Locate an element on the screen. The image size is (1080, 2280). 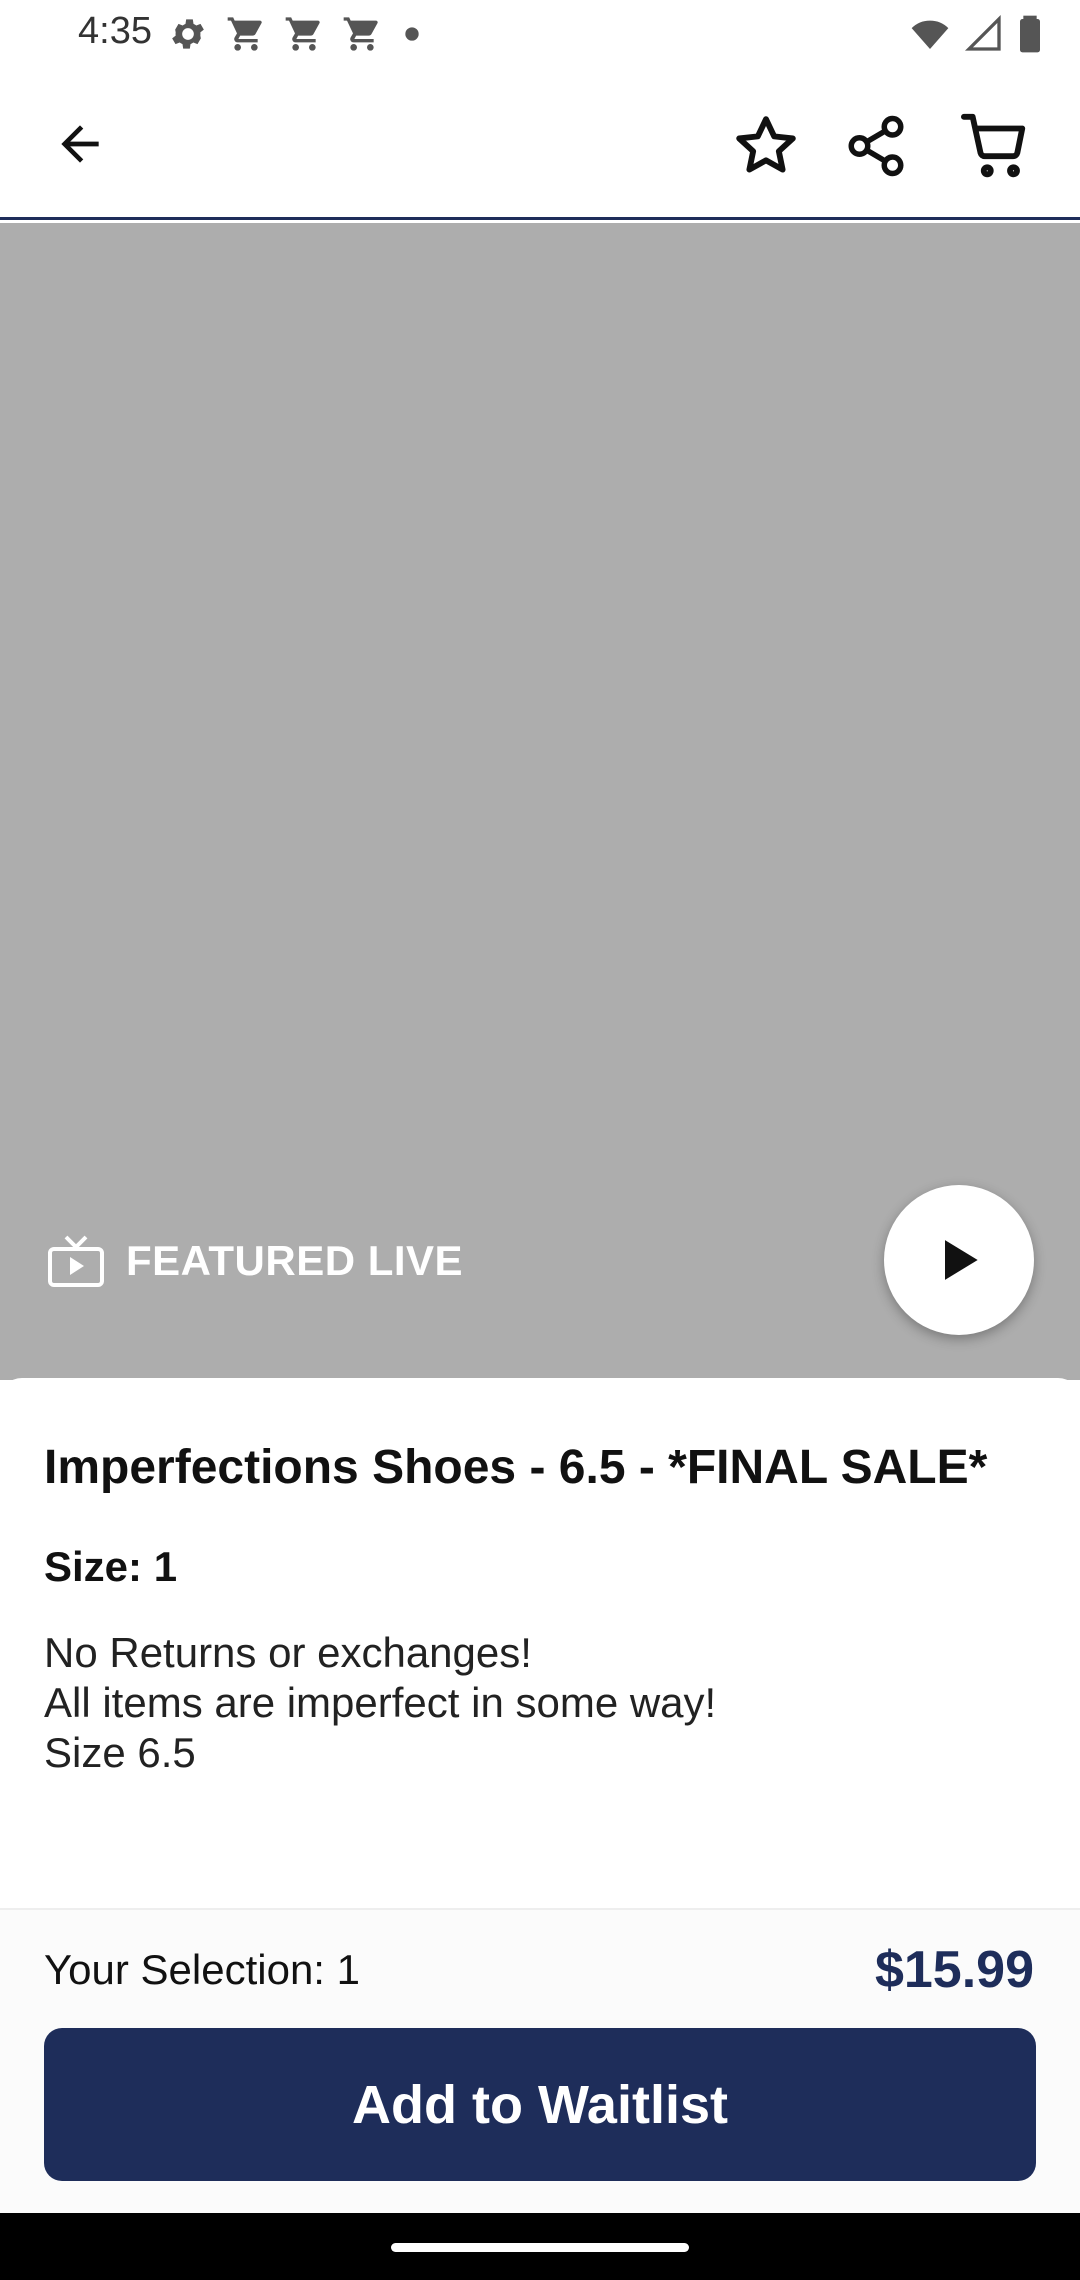
share-icon is located at coordinates (876, 146).